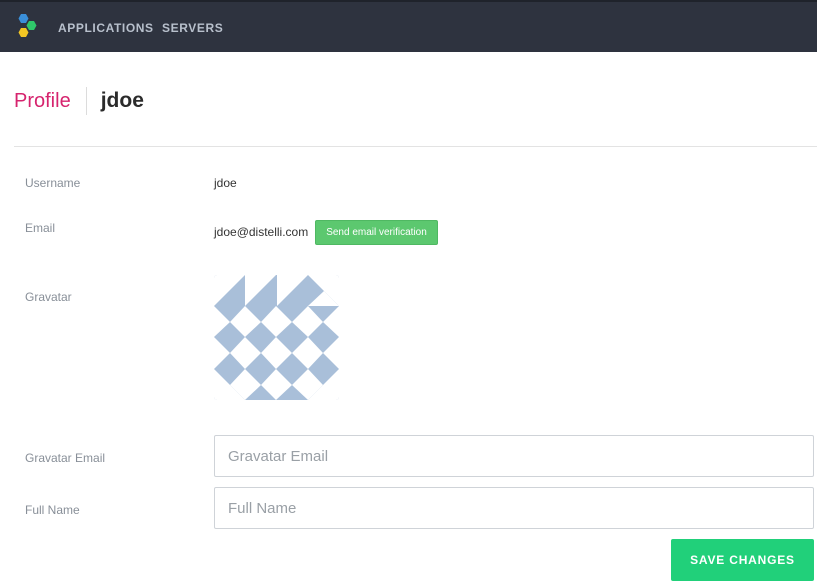  What do you see at coordinates (376, 232) in the screenshot?
I see `send-email-verification-button: Send email verification` at bounding box center [376, 232].